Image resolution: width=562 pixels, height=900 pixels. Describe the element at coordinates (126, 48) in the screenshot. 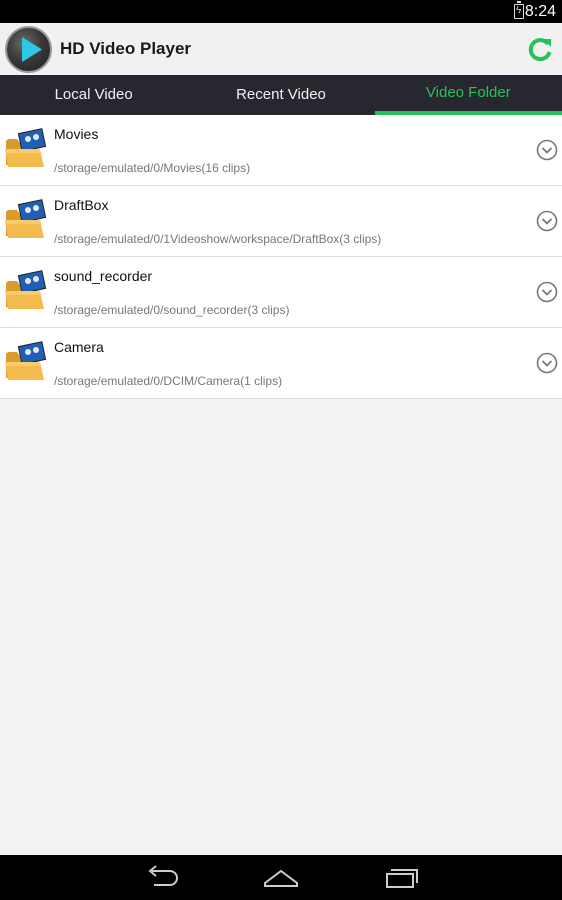

I see `app-title: HD Video Player` at that location.